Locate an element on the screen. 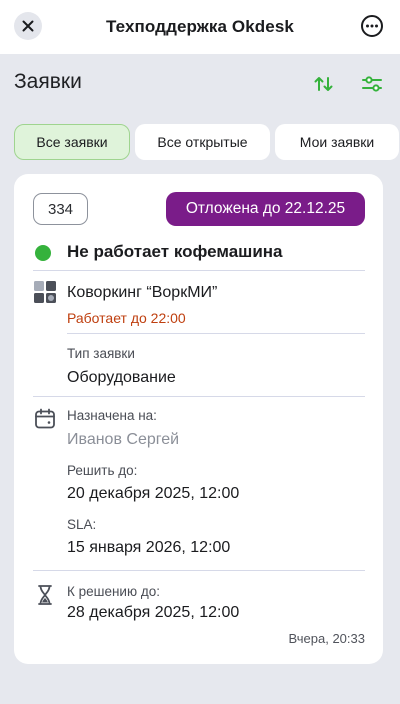 This screenshot has height=704, width=400. updated-timestamp: Вчера, 20:33 is located at coordinates (326, 638).